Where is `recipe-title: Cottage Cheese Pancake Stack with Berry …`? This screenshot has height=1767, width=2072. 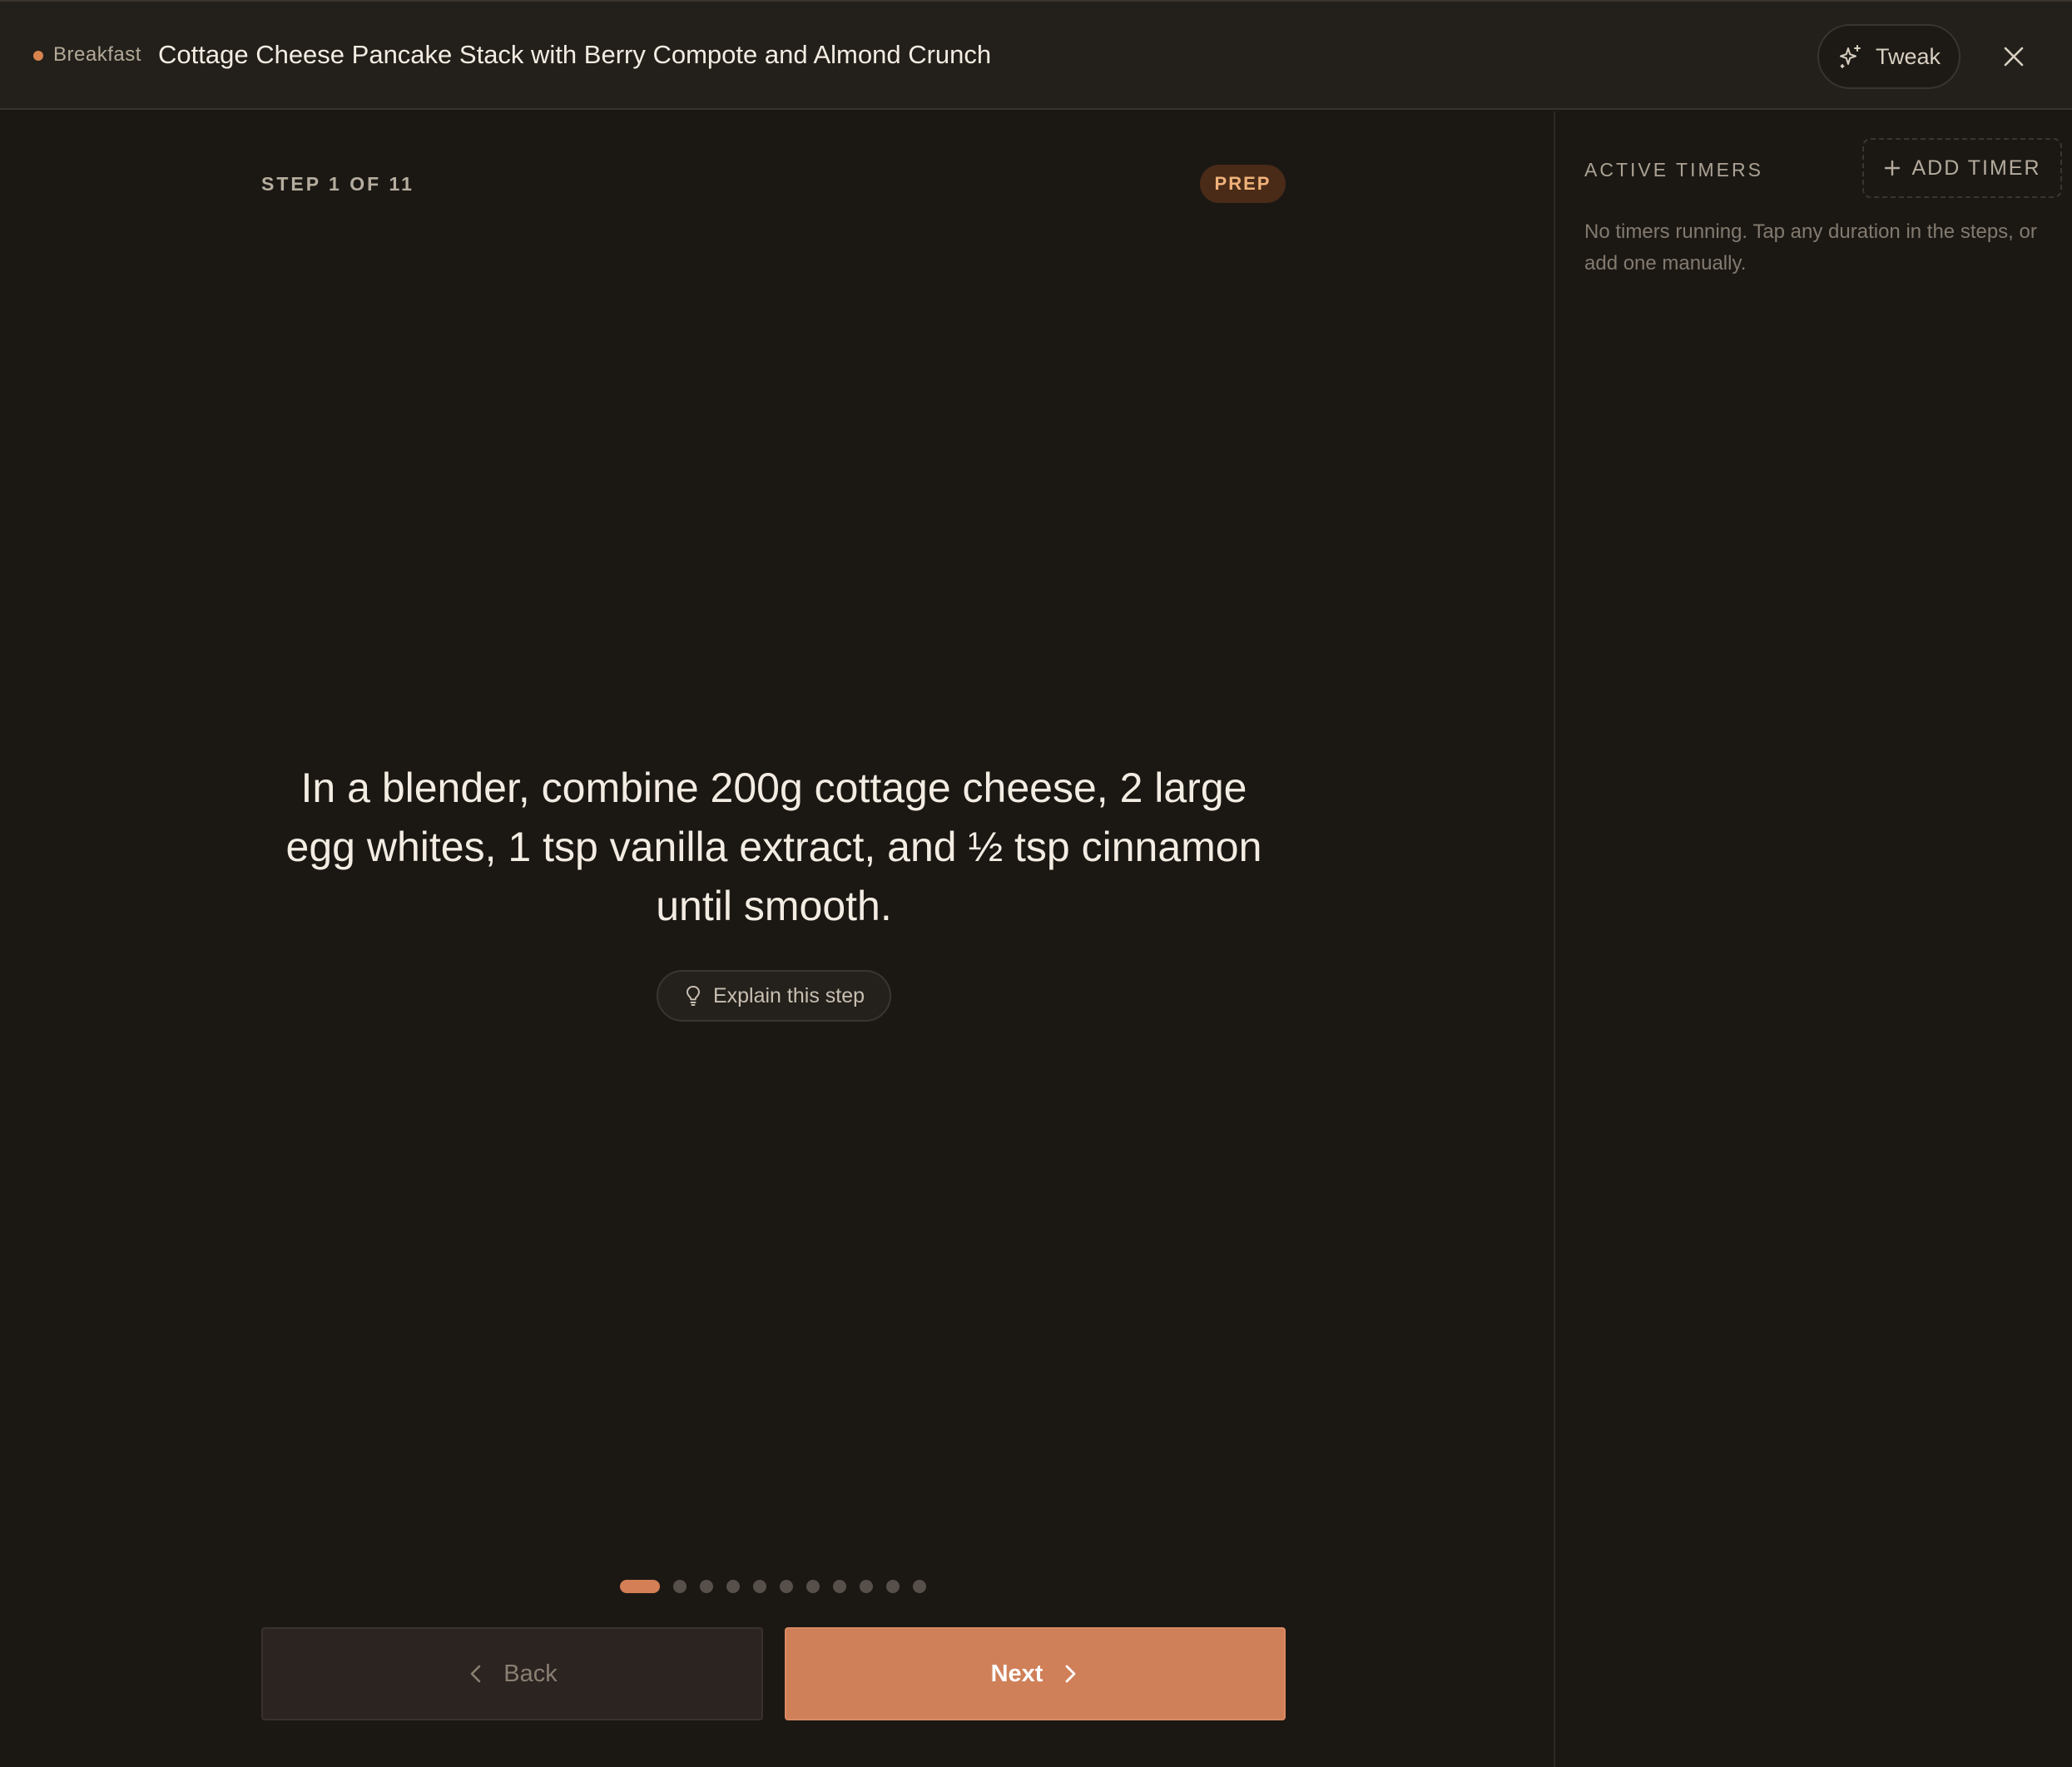 recipe-title: Cottage Cheese Pancake Stack with Berry … is located at coordinates (575, 54).